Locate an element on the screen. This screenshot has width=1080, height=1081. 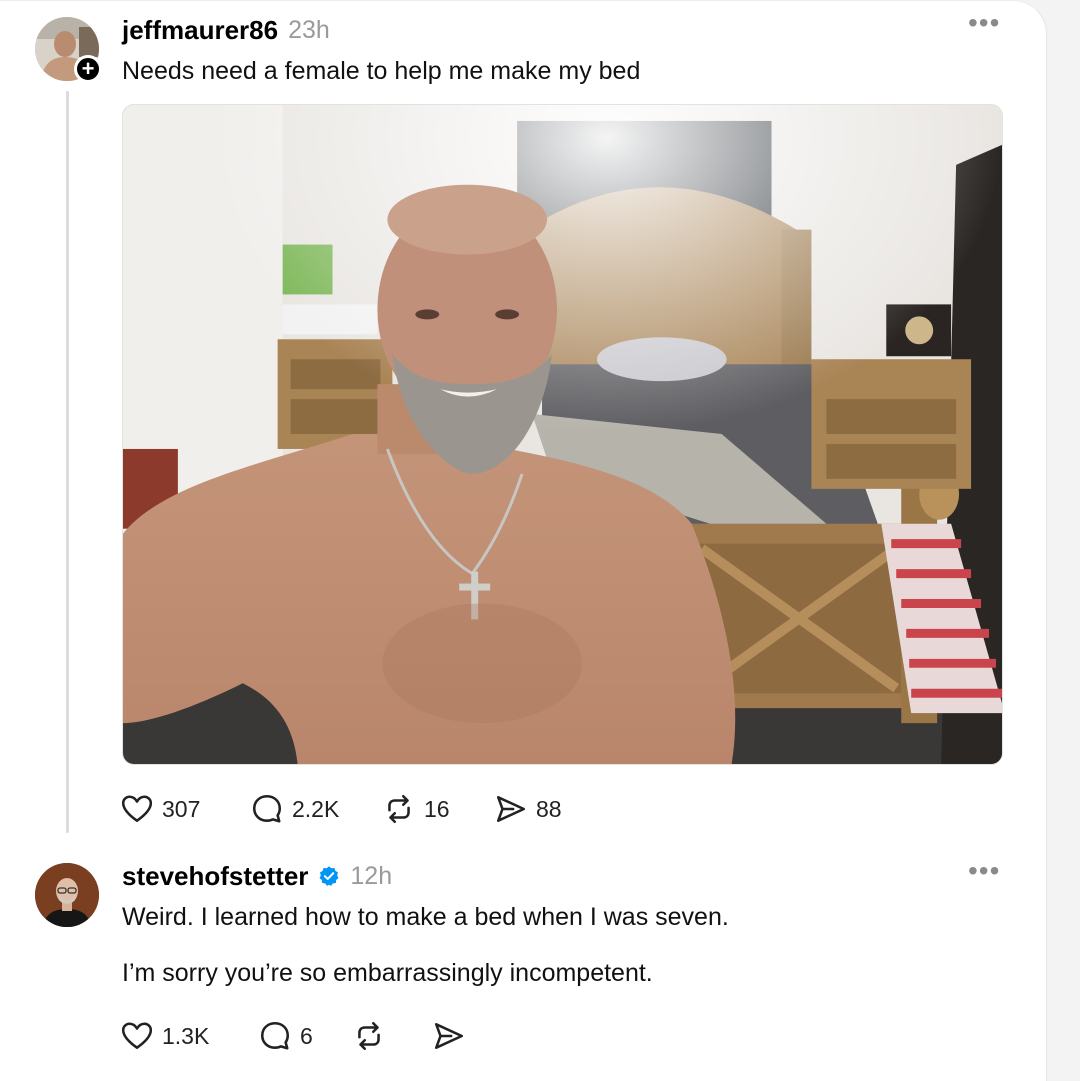
post-reply-button: 2.2K is located at coordinates (316, 809).